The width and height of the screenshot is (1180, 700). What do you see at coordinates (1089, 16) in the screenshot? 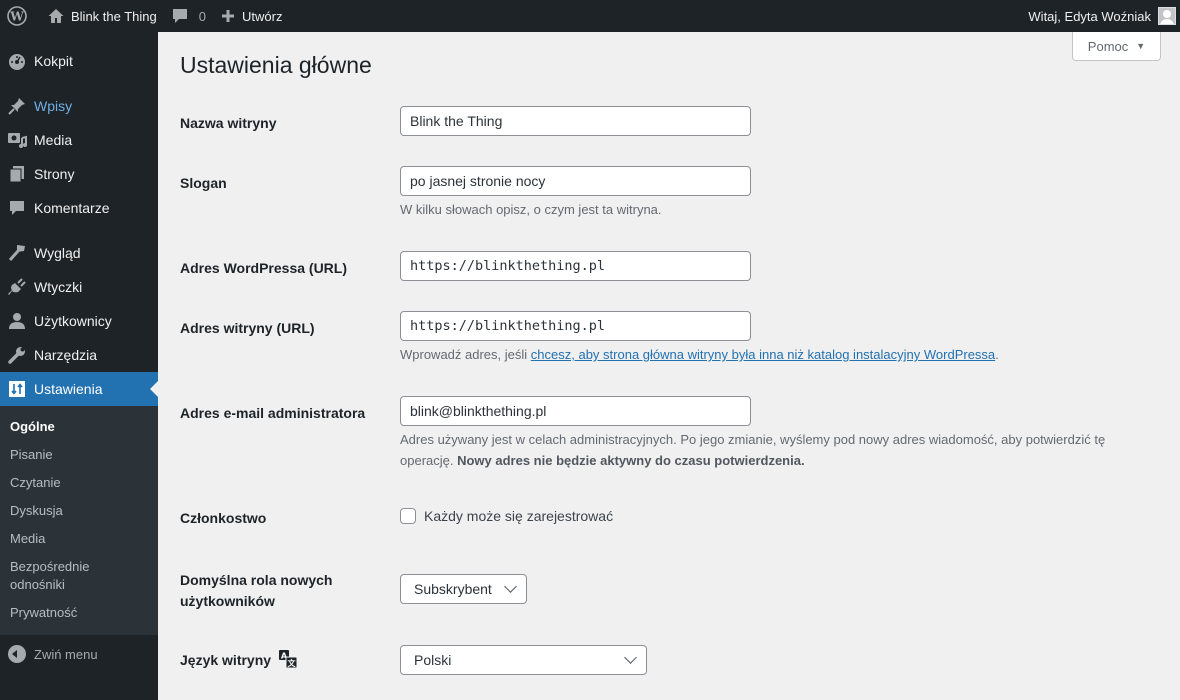
I see `greeting: Witaj, Edyta Woźniak` at bounding box center [1089, 16].